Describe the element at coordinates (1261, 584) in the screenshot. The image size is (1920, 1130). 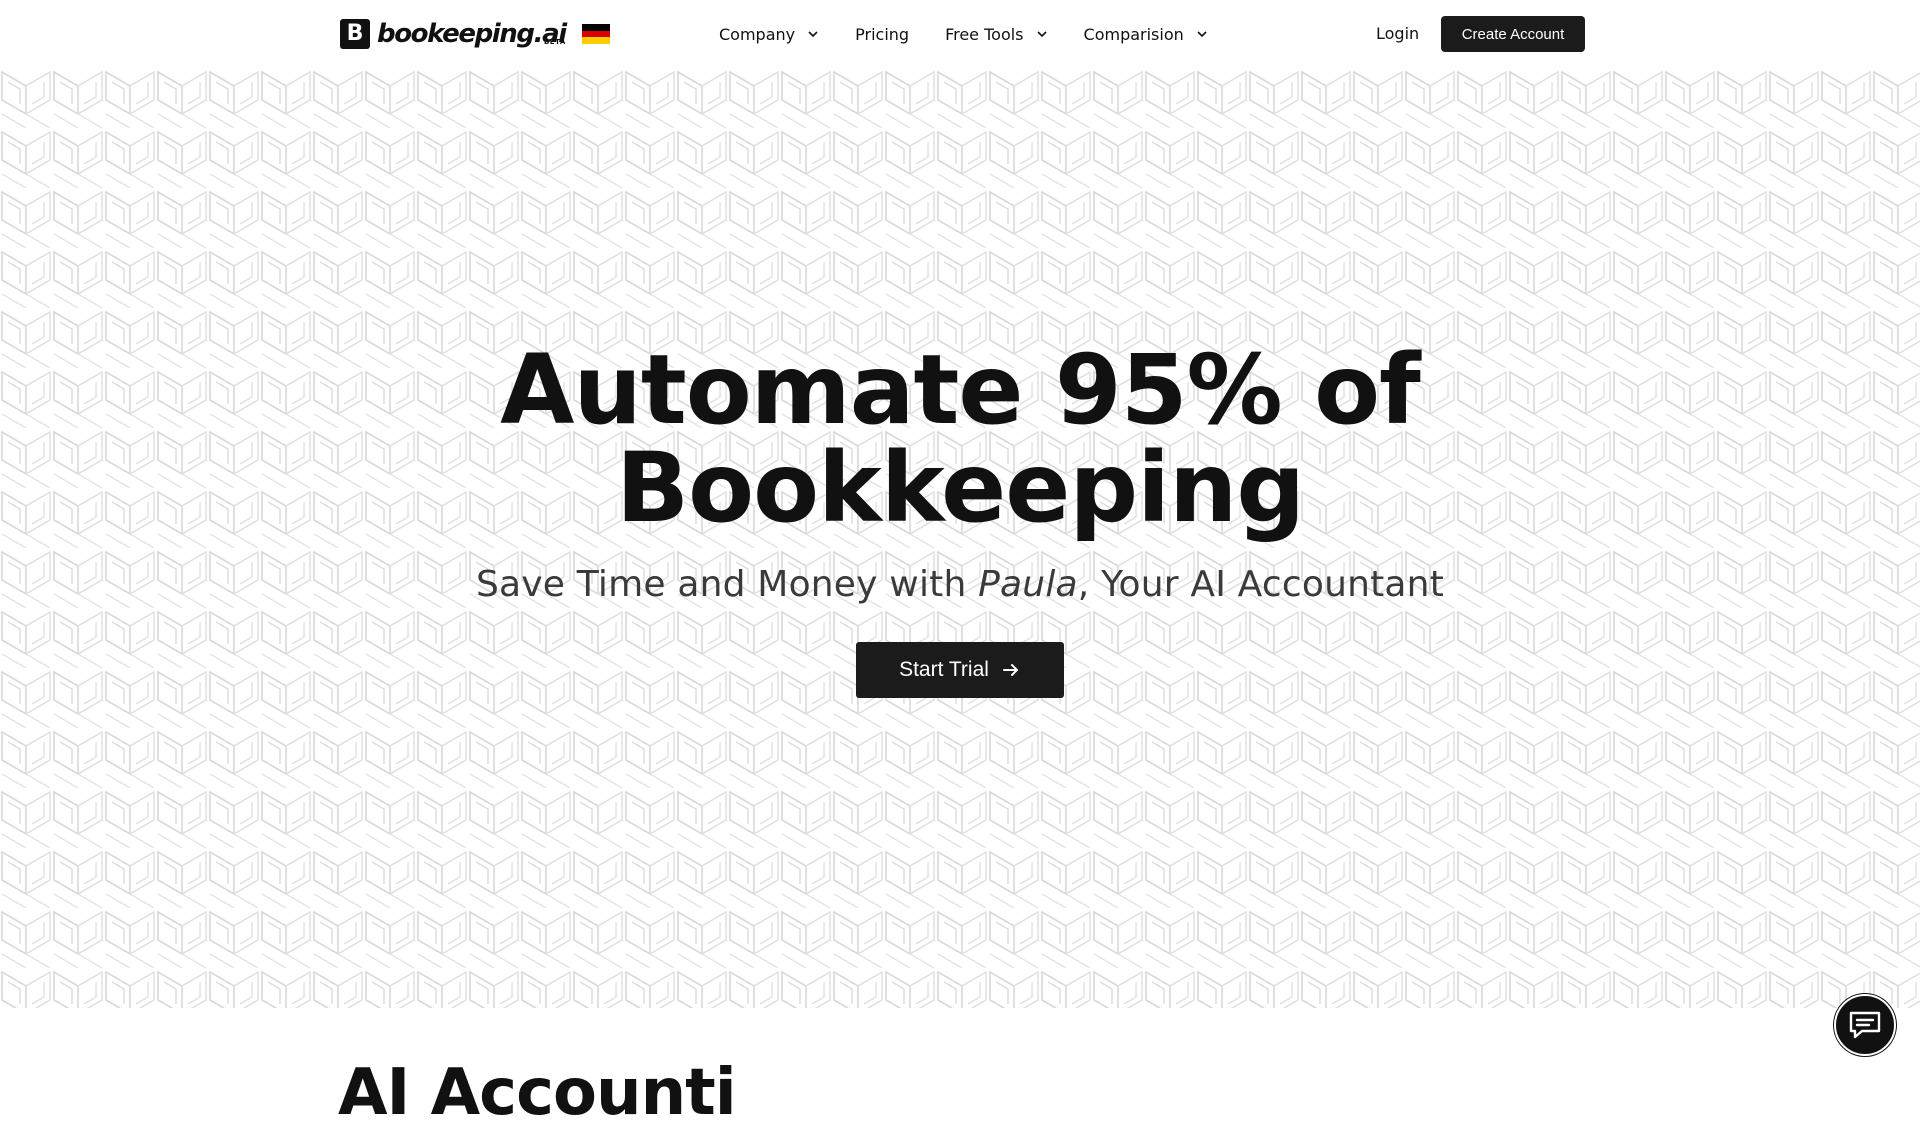
I see `subtitle-text-end: , Your AI Accountant` at that location.